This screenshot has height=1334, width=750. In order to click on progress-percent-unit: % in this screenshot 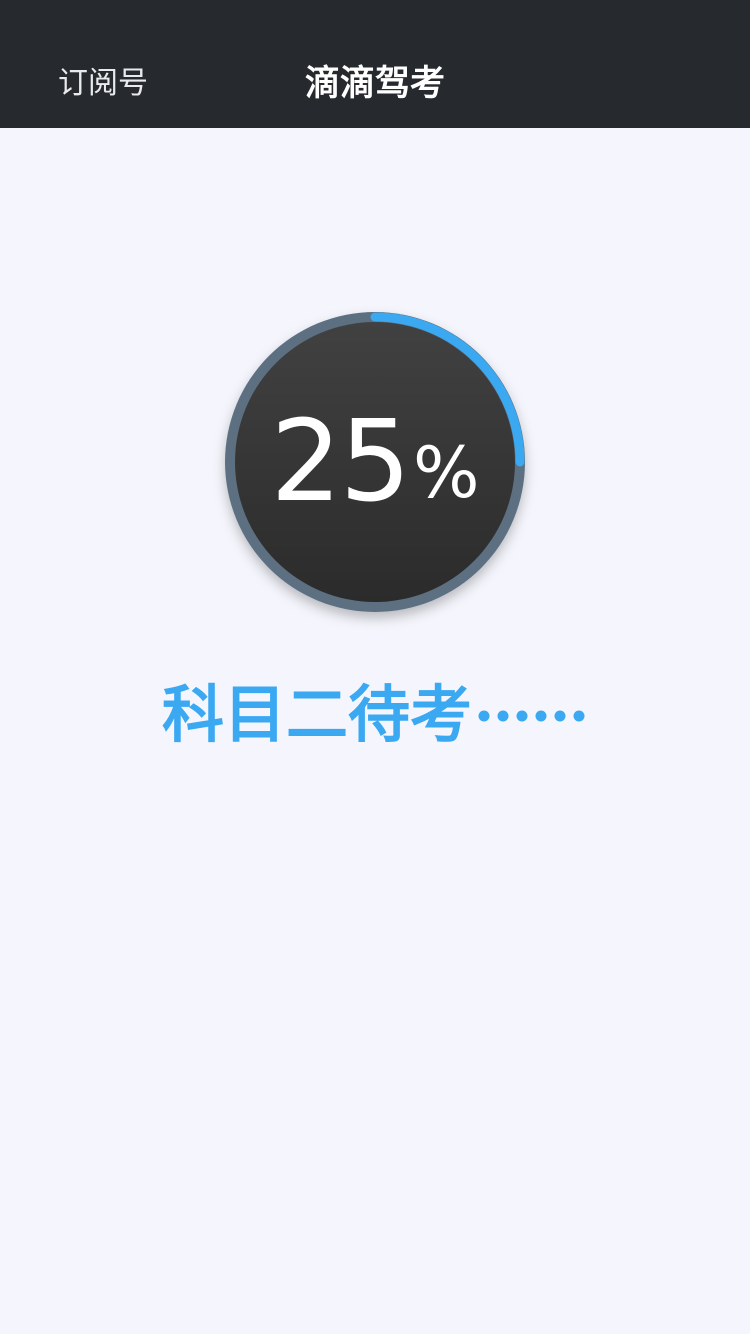, I will do `click(446, 473)`.